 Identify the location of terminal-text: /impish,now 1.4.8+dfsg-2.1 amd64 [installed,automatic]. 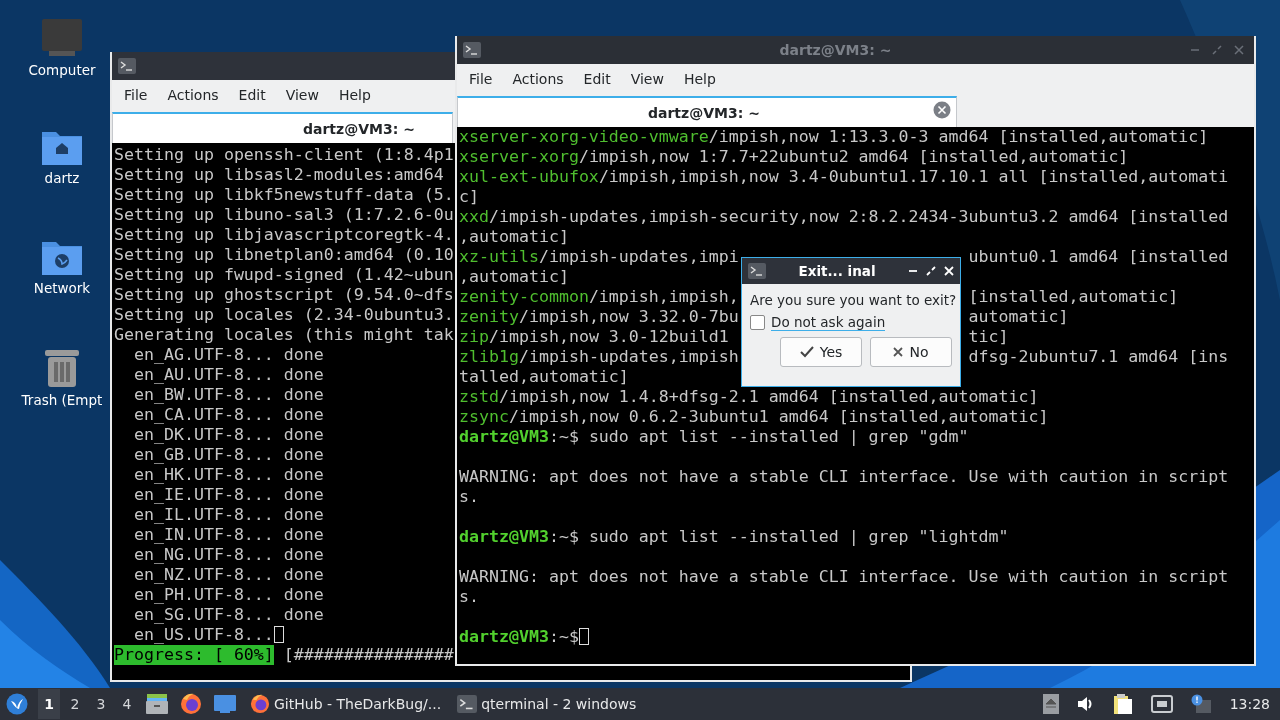
(768, 396).